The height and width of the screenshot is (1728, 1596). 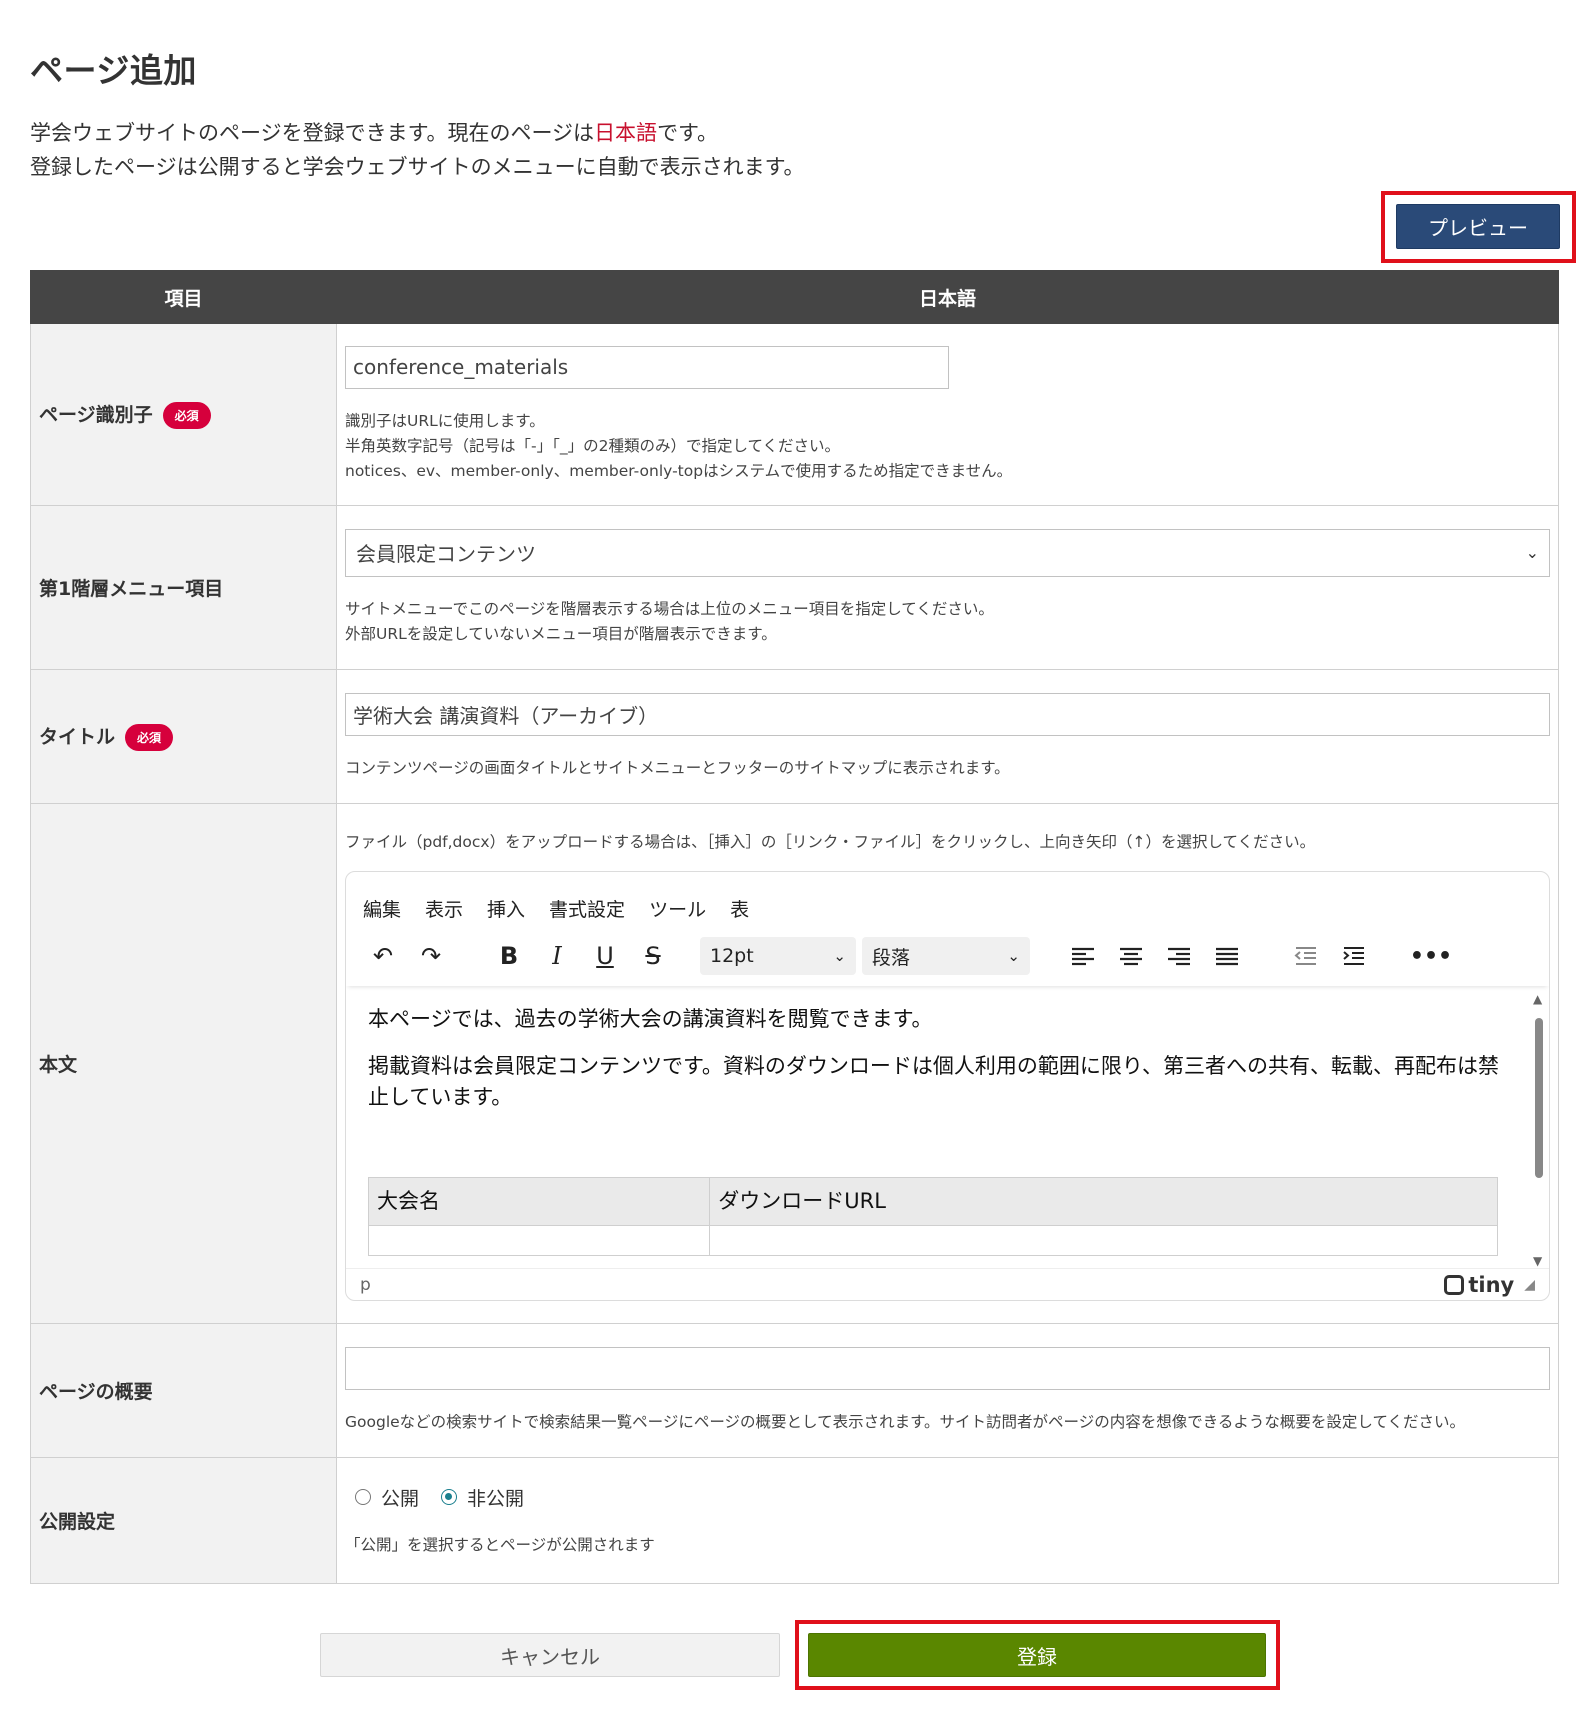 I want to click on summary-label: ページの概要, so click(x=96, y=1392).